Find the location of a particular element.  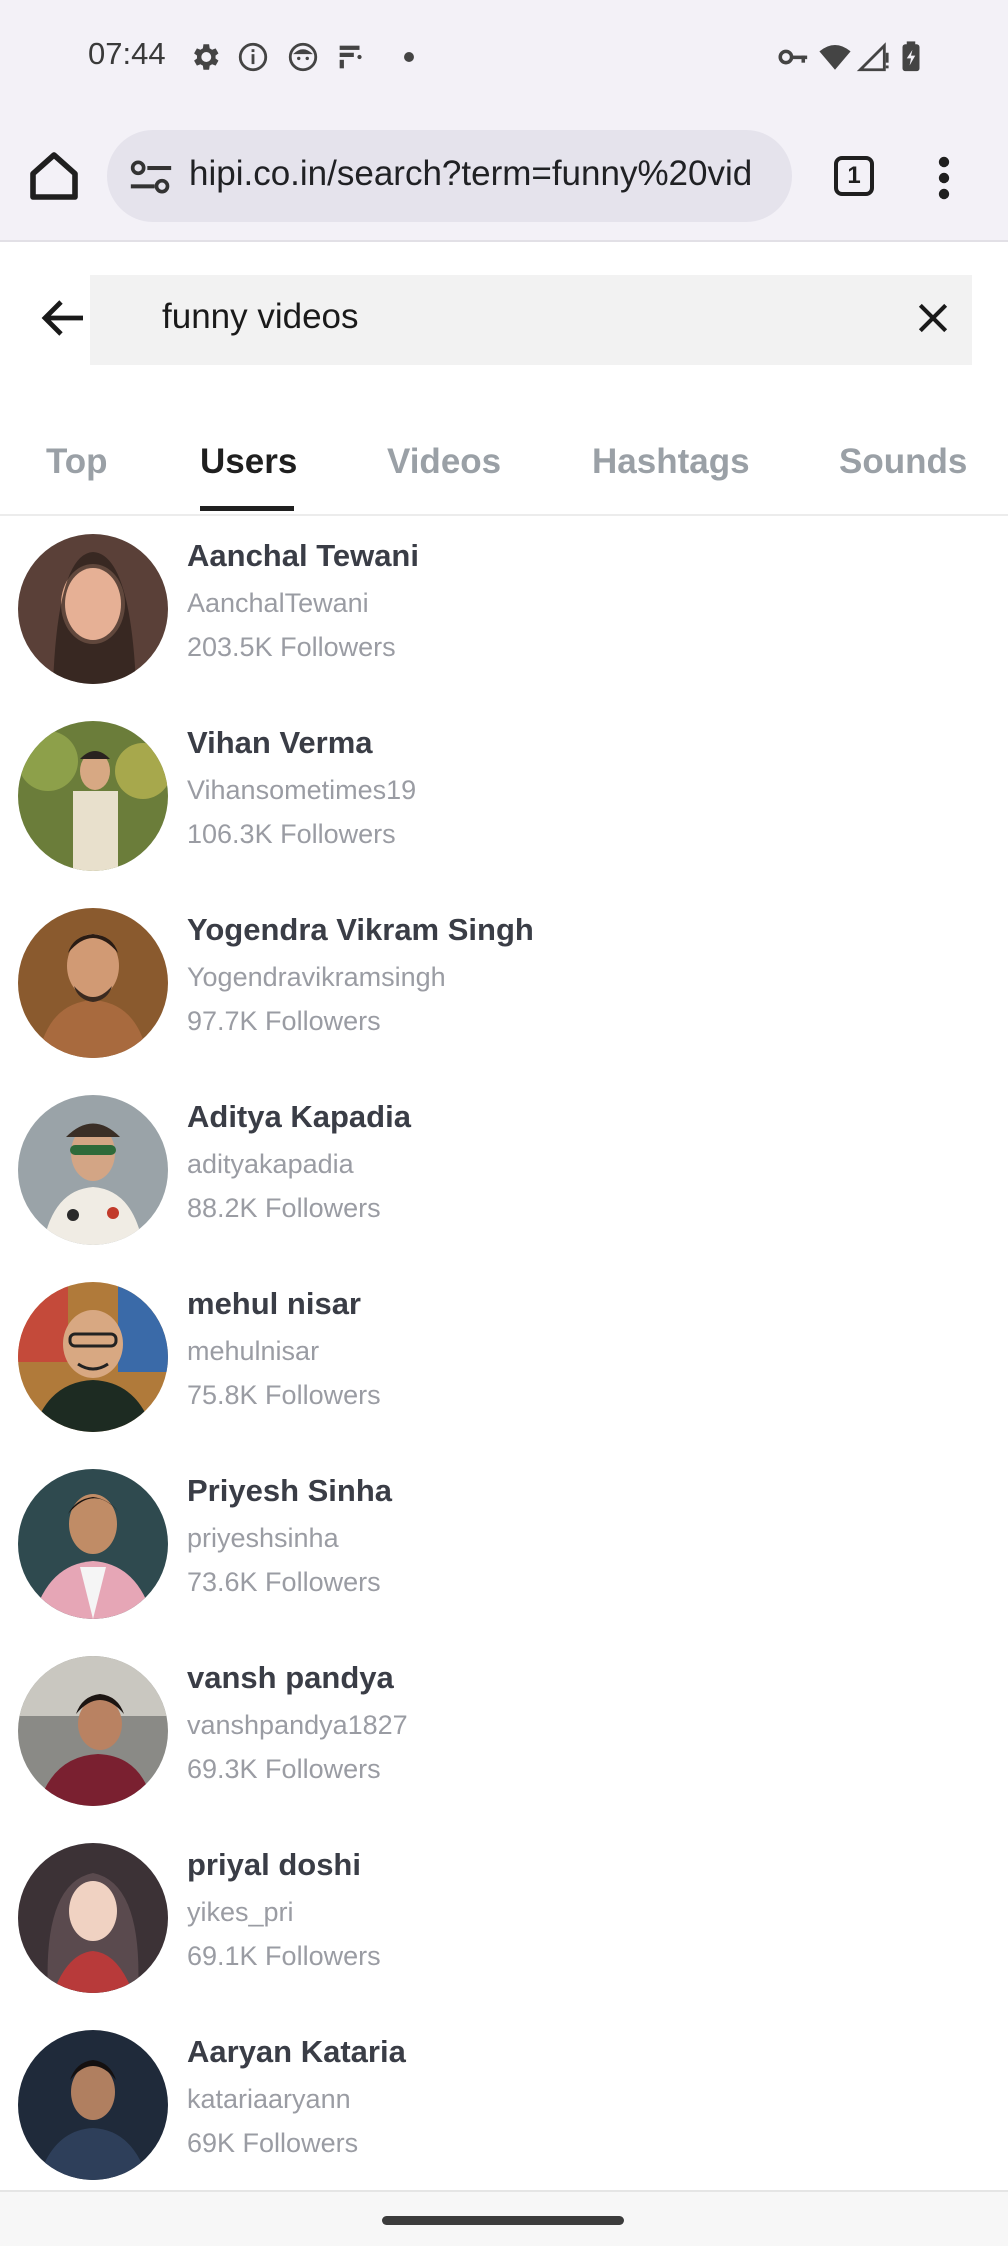

user-followers: 106.3K Followers is located at coordinates (291, 834).